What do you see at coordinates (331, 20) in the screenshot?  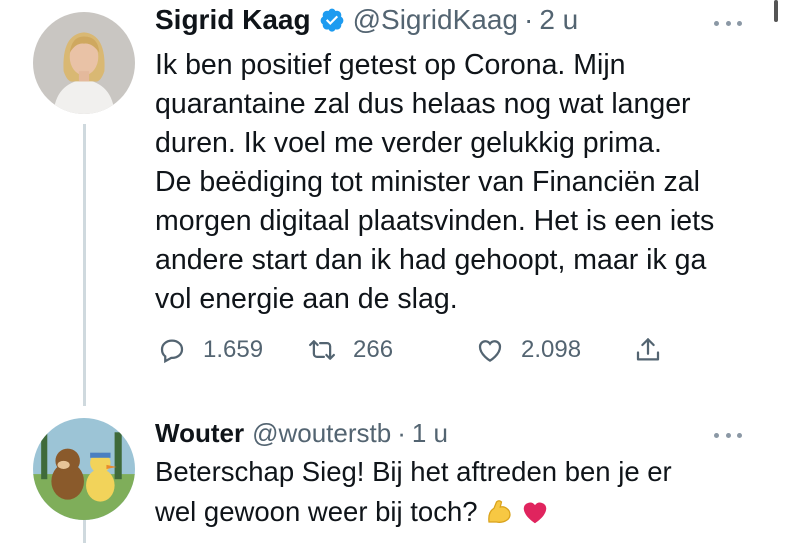 I see `verified-badge-icon` at bounding box center [331, 20].